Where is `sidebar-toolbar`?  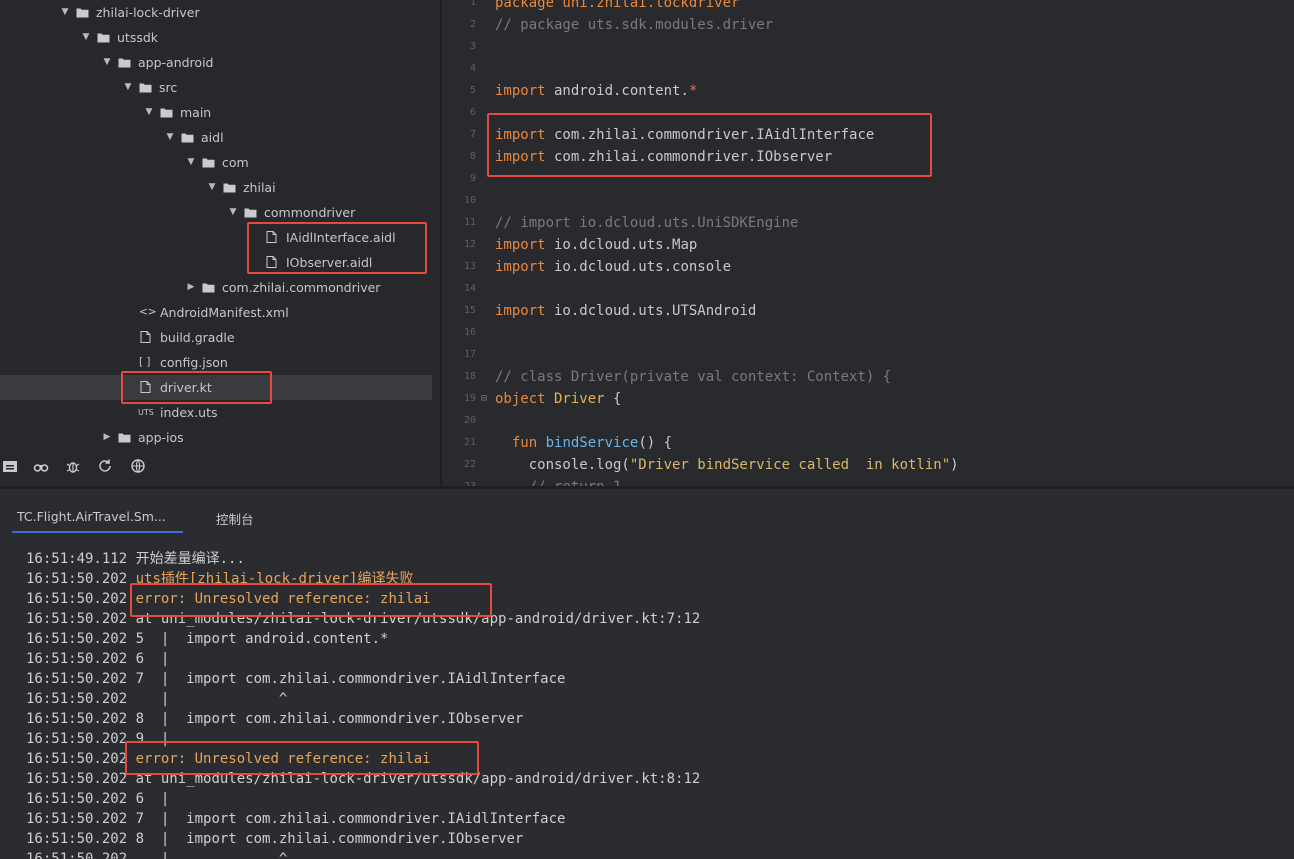
sidebar-toolbar is located at coordinates (220, 466).